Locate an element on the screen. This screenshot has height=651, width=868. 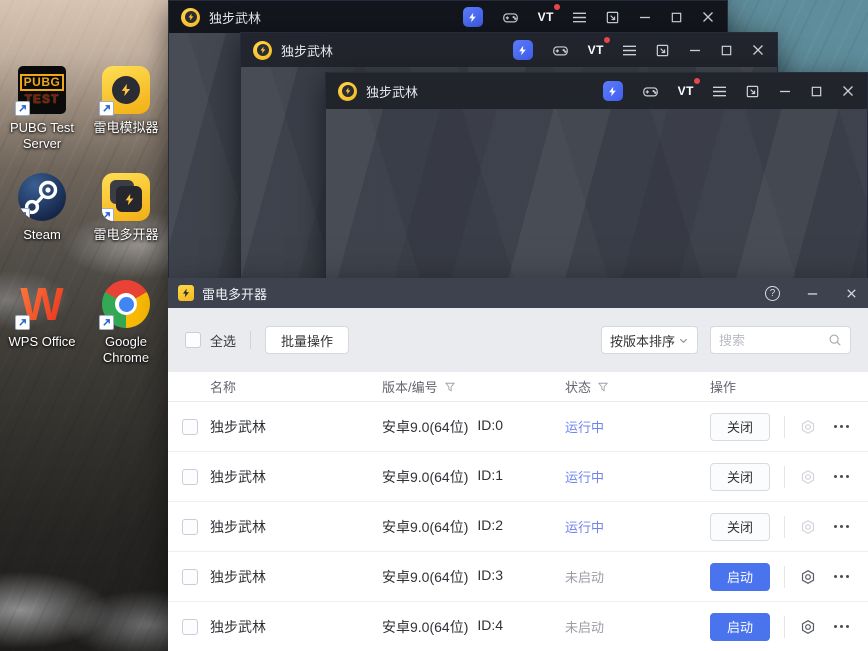
ldplayer-logo-icon is located at coordinates (190, 17).